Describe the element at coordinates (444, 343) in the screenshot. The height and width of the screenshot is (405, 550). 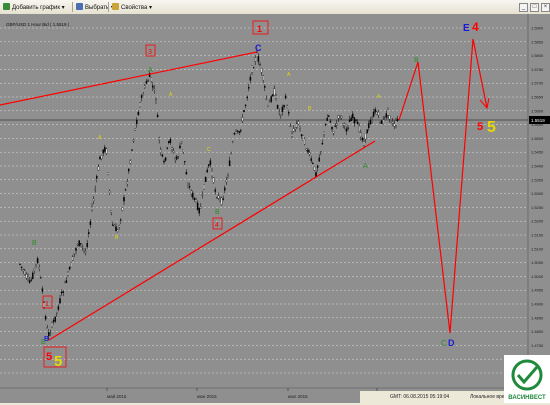
I see `wave-label-c-projection: C` at that location.